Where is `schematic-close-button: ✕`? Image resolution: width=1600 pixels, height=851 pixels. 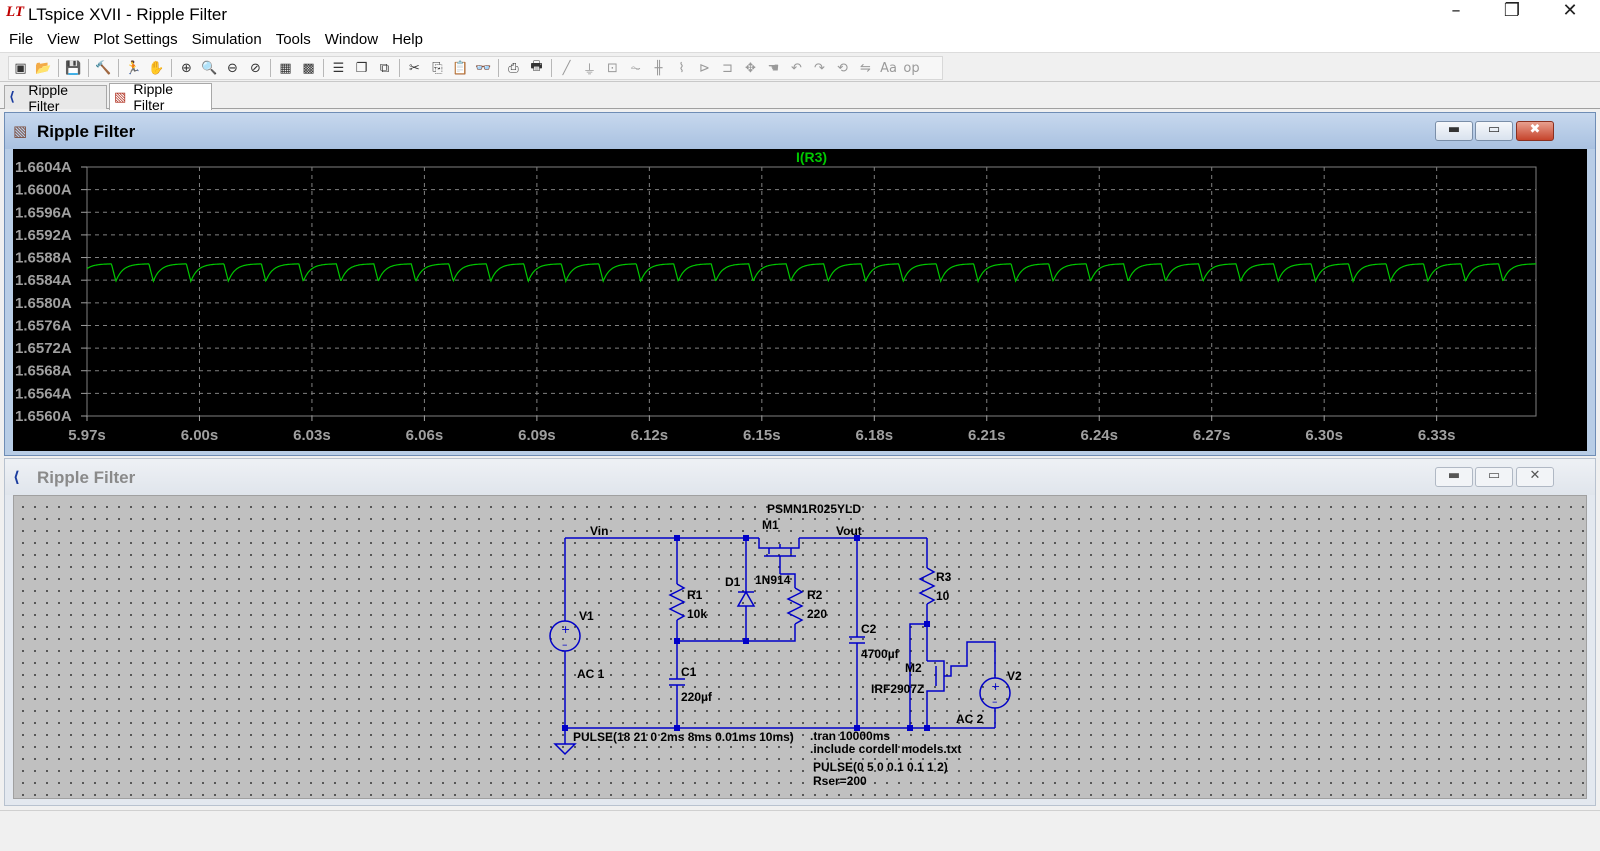
schematic-close-button: ✕ is located at coordinates (1535, 477).